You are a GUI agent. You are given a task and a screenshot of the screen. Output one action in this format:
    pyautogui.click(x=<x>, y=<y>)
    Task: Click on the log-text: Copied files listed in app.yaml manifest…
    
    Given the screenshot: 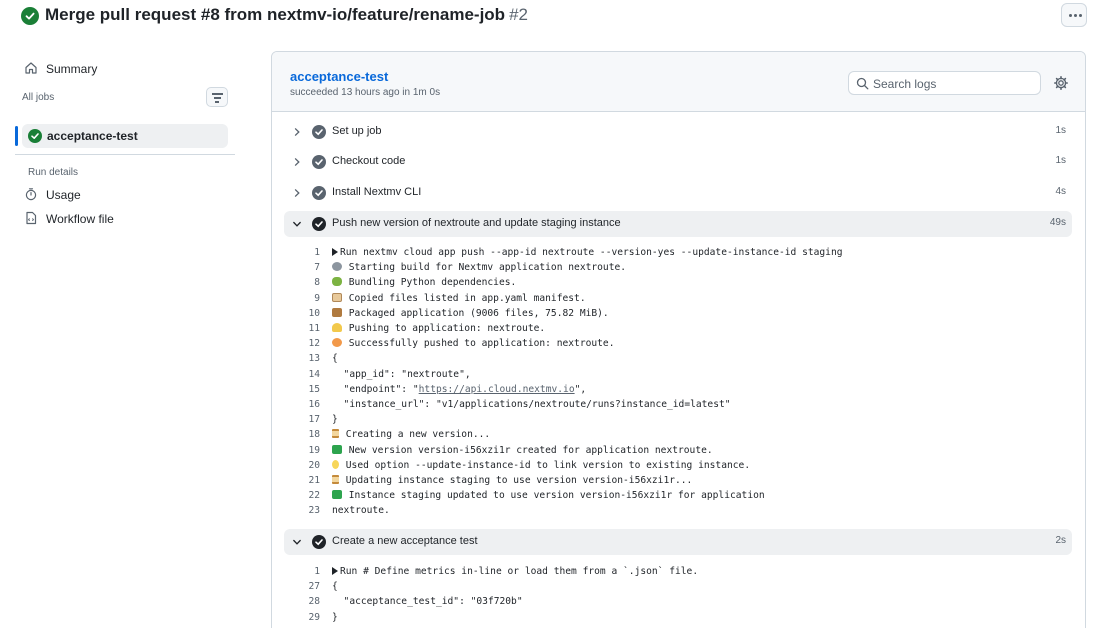 What is the action you would take?
    pyautogui.click(x=459, y=298)
    